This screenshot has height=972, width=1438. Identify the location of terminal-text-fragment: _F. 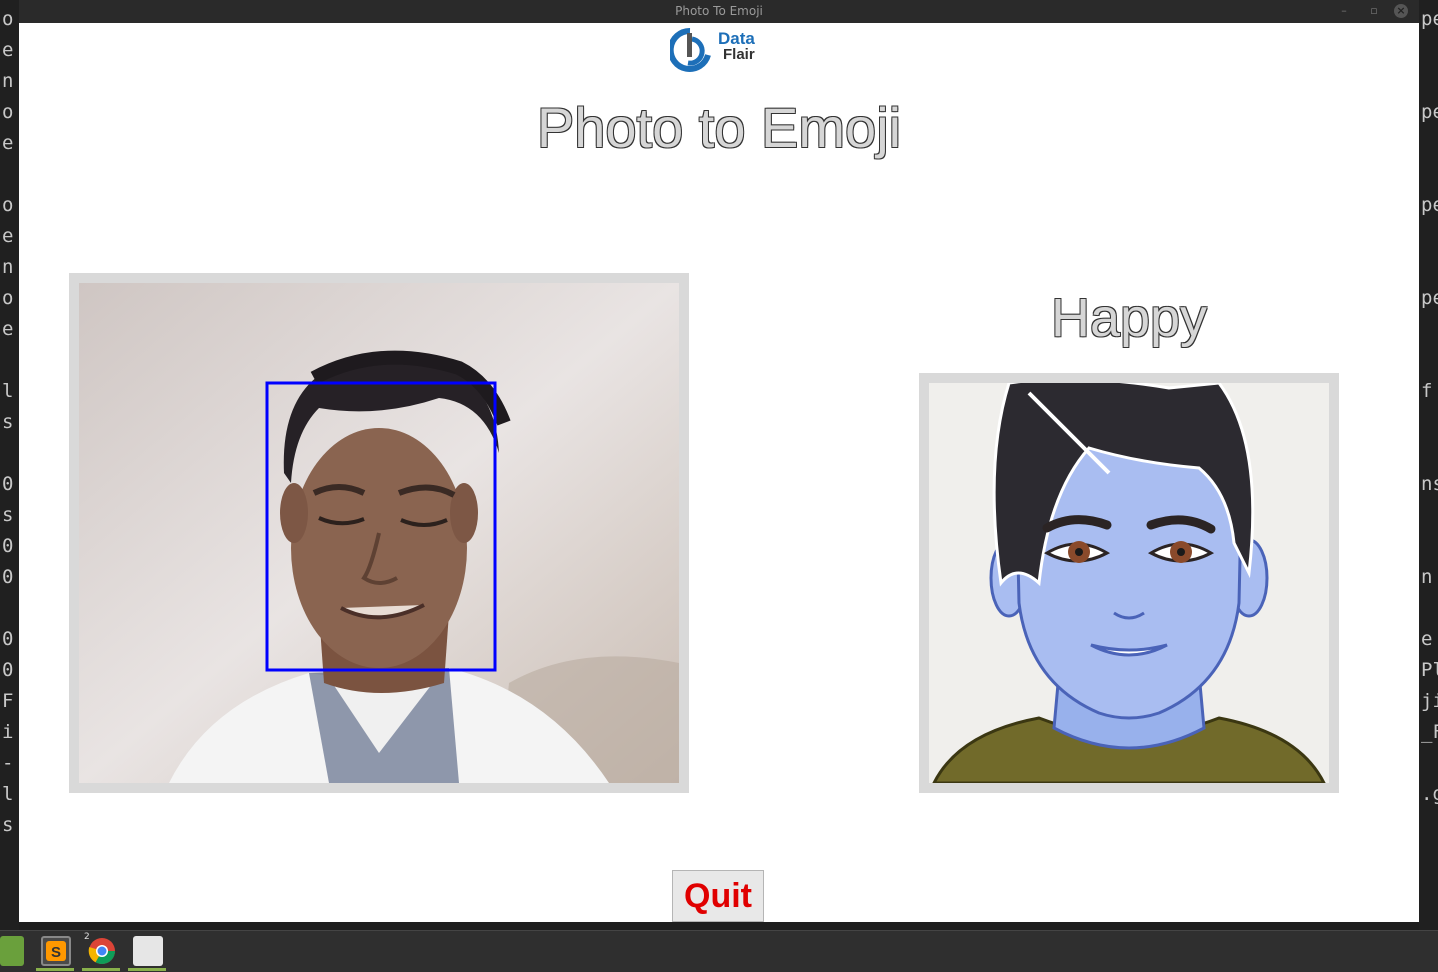
(1429, 732).